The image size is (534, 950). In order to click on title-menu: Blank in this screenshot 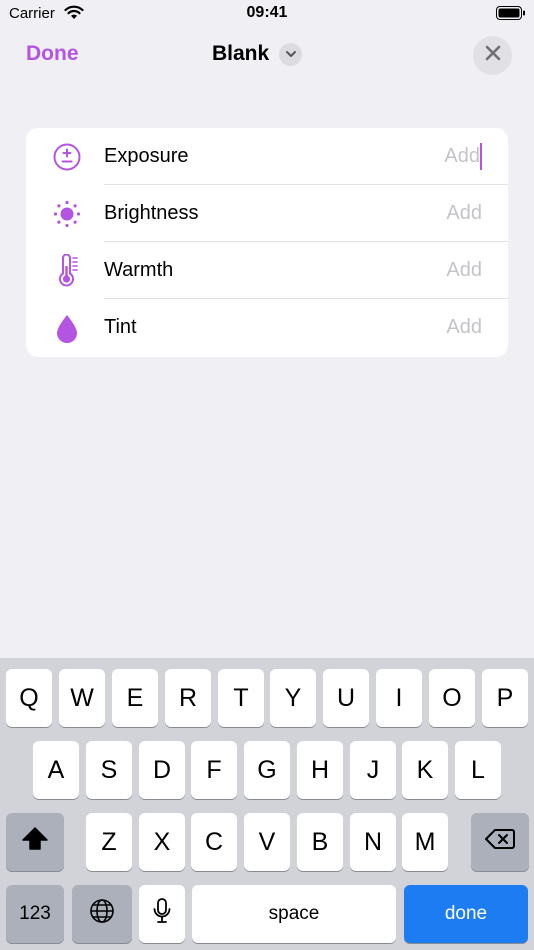, I will do `click(257, 54)`.